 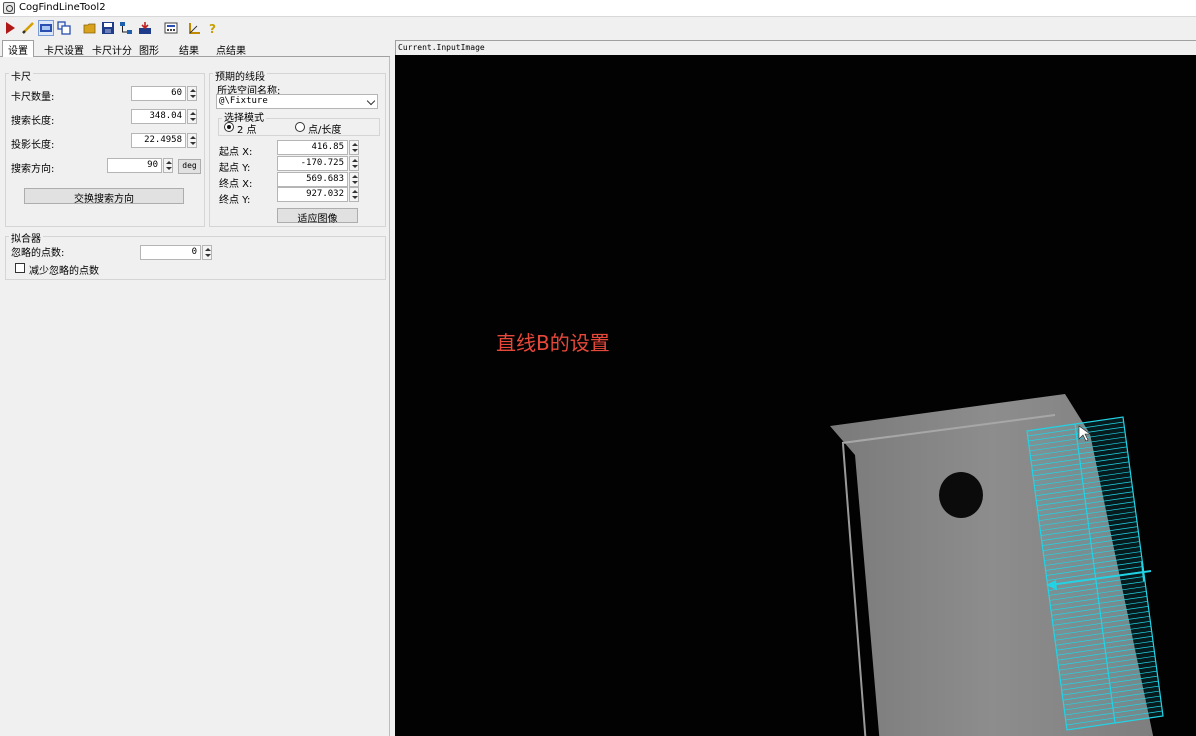 I want to click on point-length-radio, so click(x=300, y=127).